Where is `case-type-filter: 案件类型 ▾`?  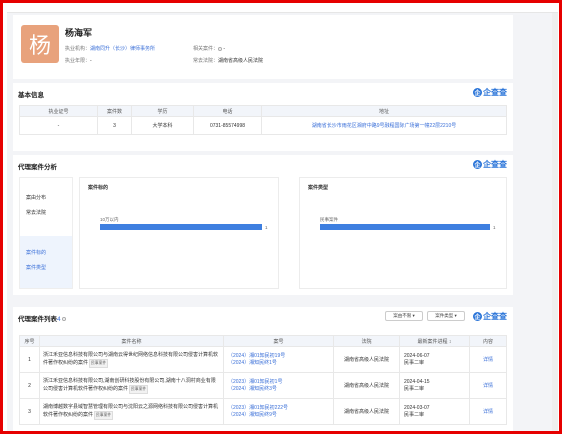 case-type-filter: 案件类型 ▾ is located at coordinates (446, 316).